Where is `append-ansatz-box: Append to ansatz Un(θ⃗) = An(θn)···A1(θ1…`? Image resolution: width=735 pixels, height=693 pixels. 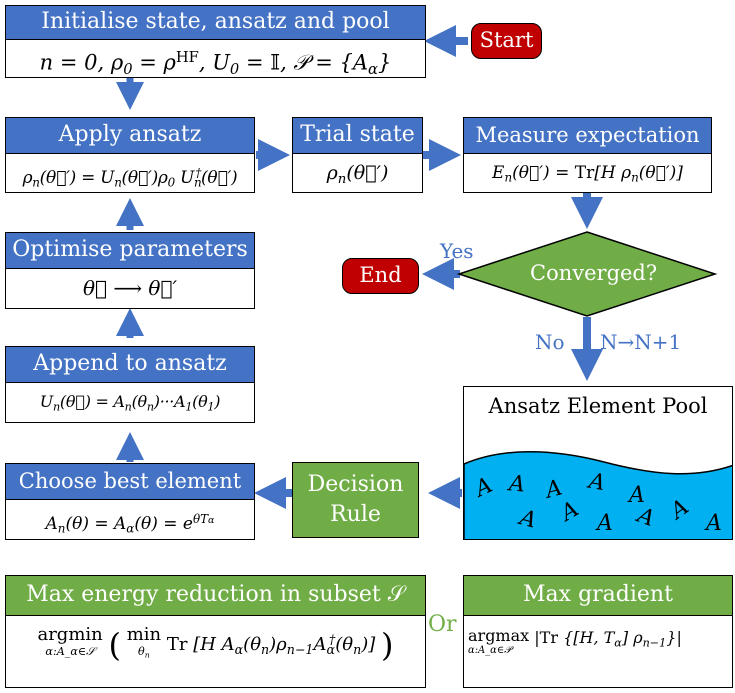 append-ansatz-box: Append to ansatz Un(θ⃗) = An(θn)···A1(θ1… is located at coordinates (130, 384).